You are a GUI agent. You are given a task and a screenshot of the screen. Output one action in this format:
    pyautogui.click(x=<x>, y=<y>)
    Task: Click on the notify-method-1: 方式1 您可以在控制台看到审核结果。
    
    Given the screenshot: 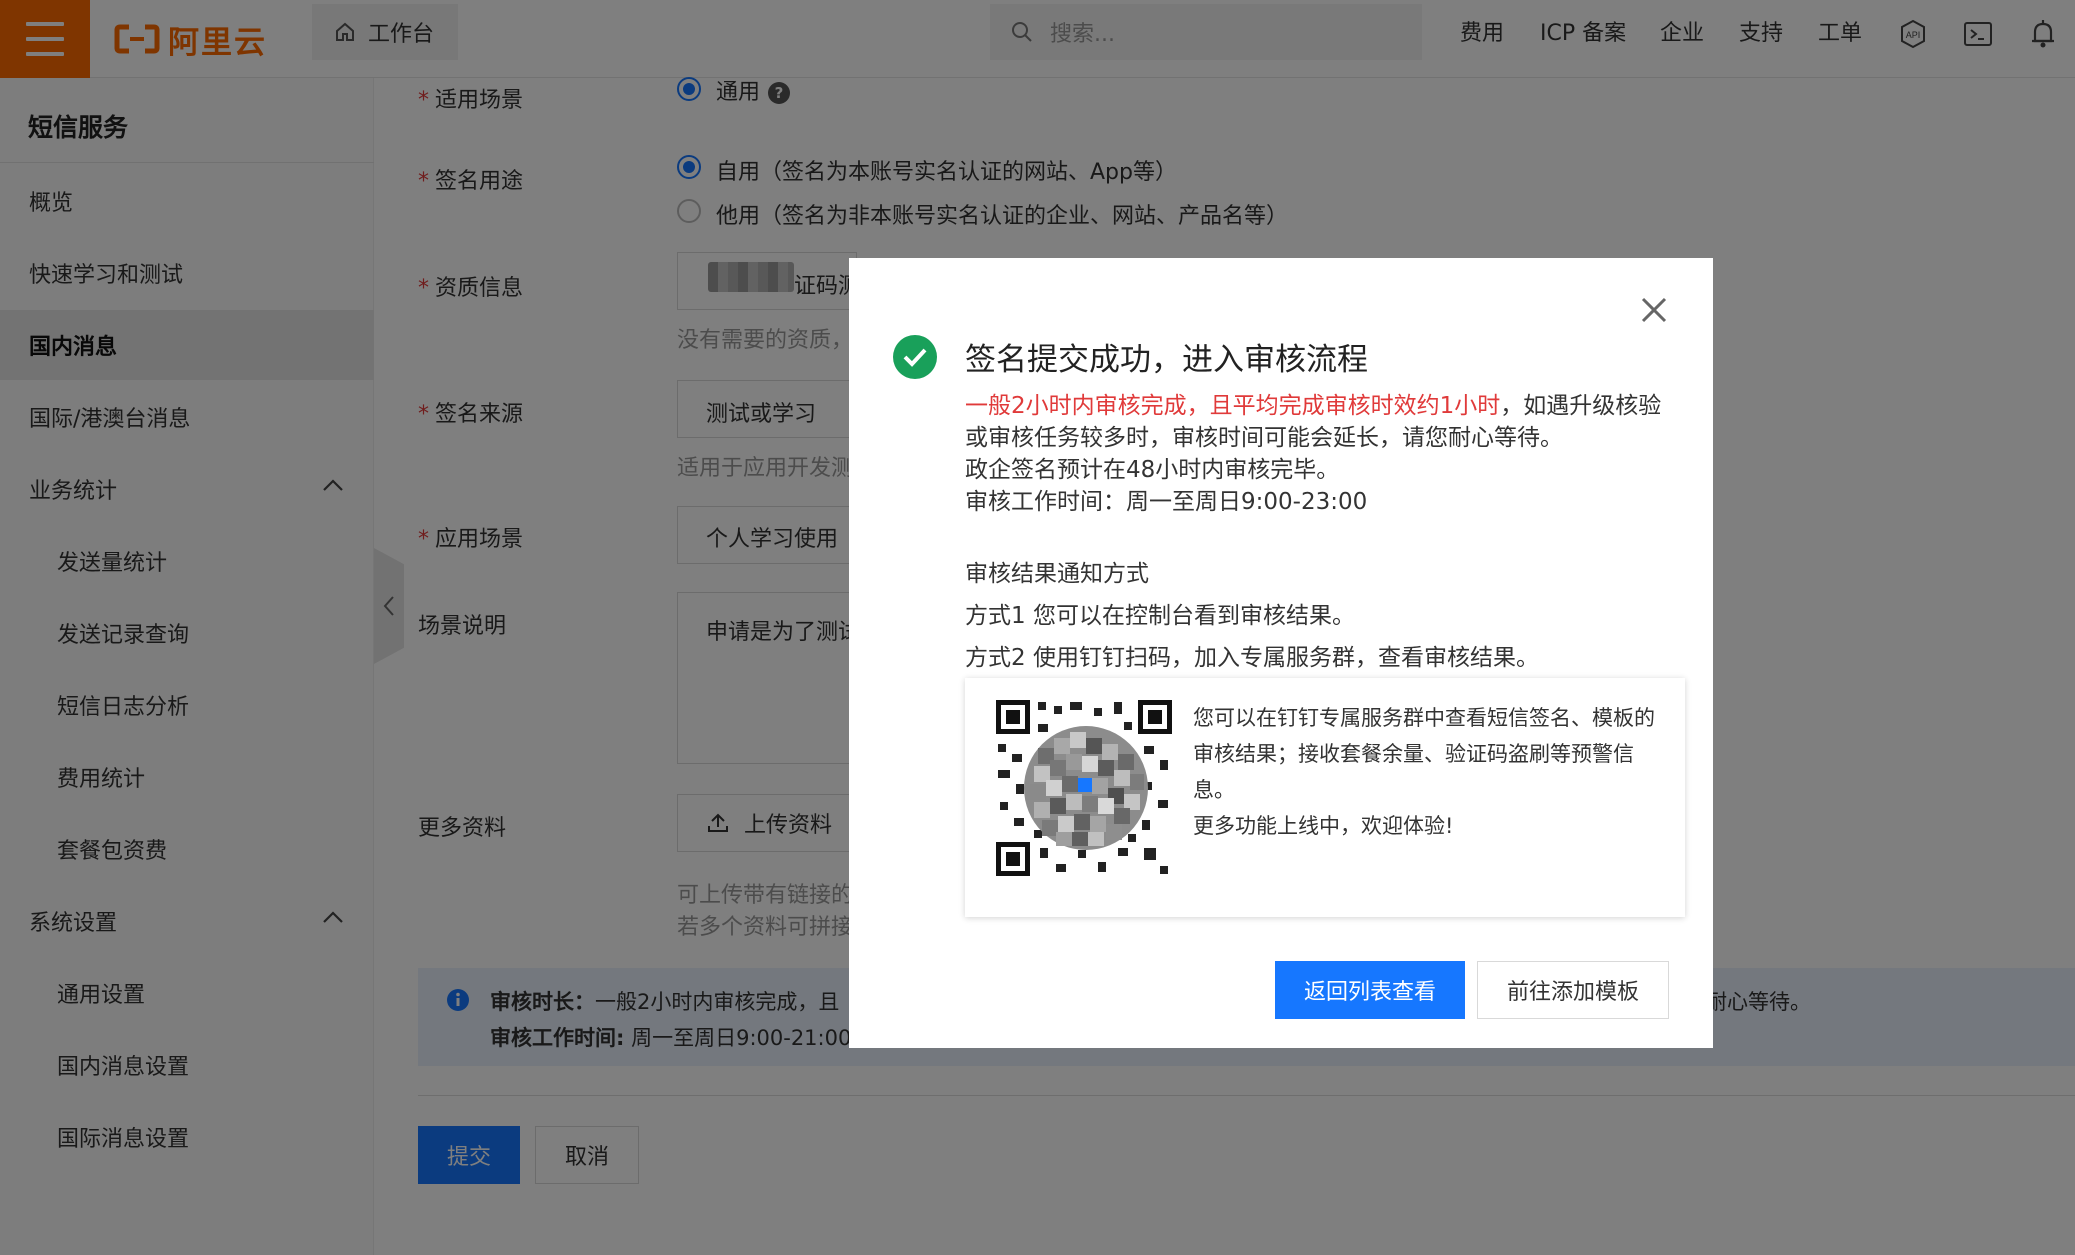 What is the action you would take?
    pyautogui.click(x=1160, y=616)
    